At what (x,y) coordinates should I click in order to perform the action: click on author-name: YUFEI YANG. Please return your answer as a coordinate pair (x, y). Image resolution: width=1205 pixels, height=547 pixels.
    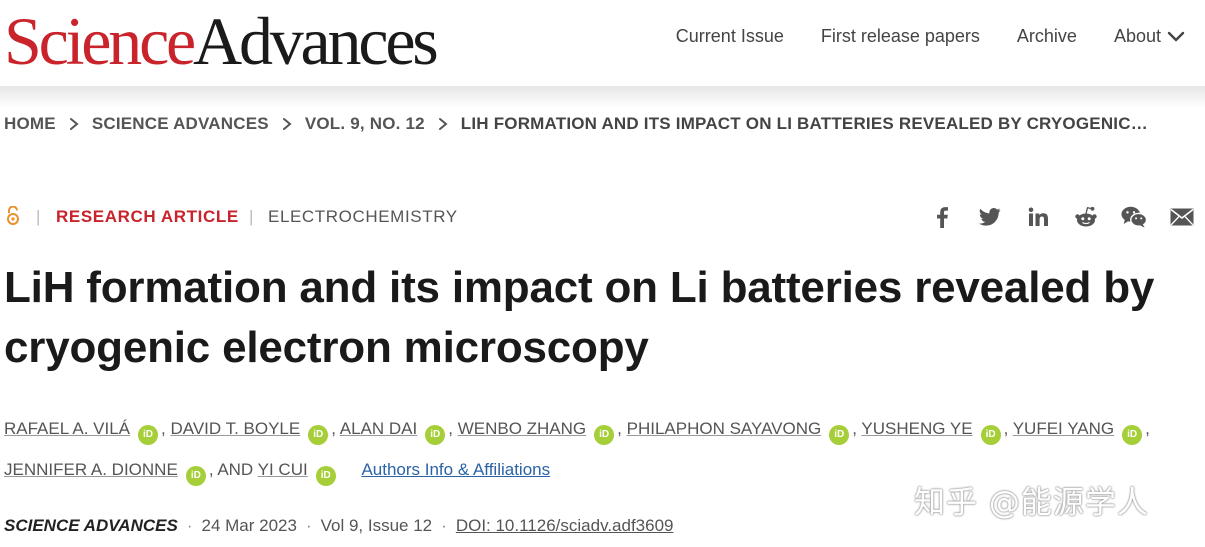
    Looking at the image, I should click on (1063, 428).